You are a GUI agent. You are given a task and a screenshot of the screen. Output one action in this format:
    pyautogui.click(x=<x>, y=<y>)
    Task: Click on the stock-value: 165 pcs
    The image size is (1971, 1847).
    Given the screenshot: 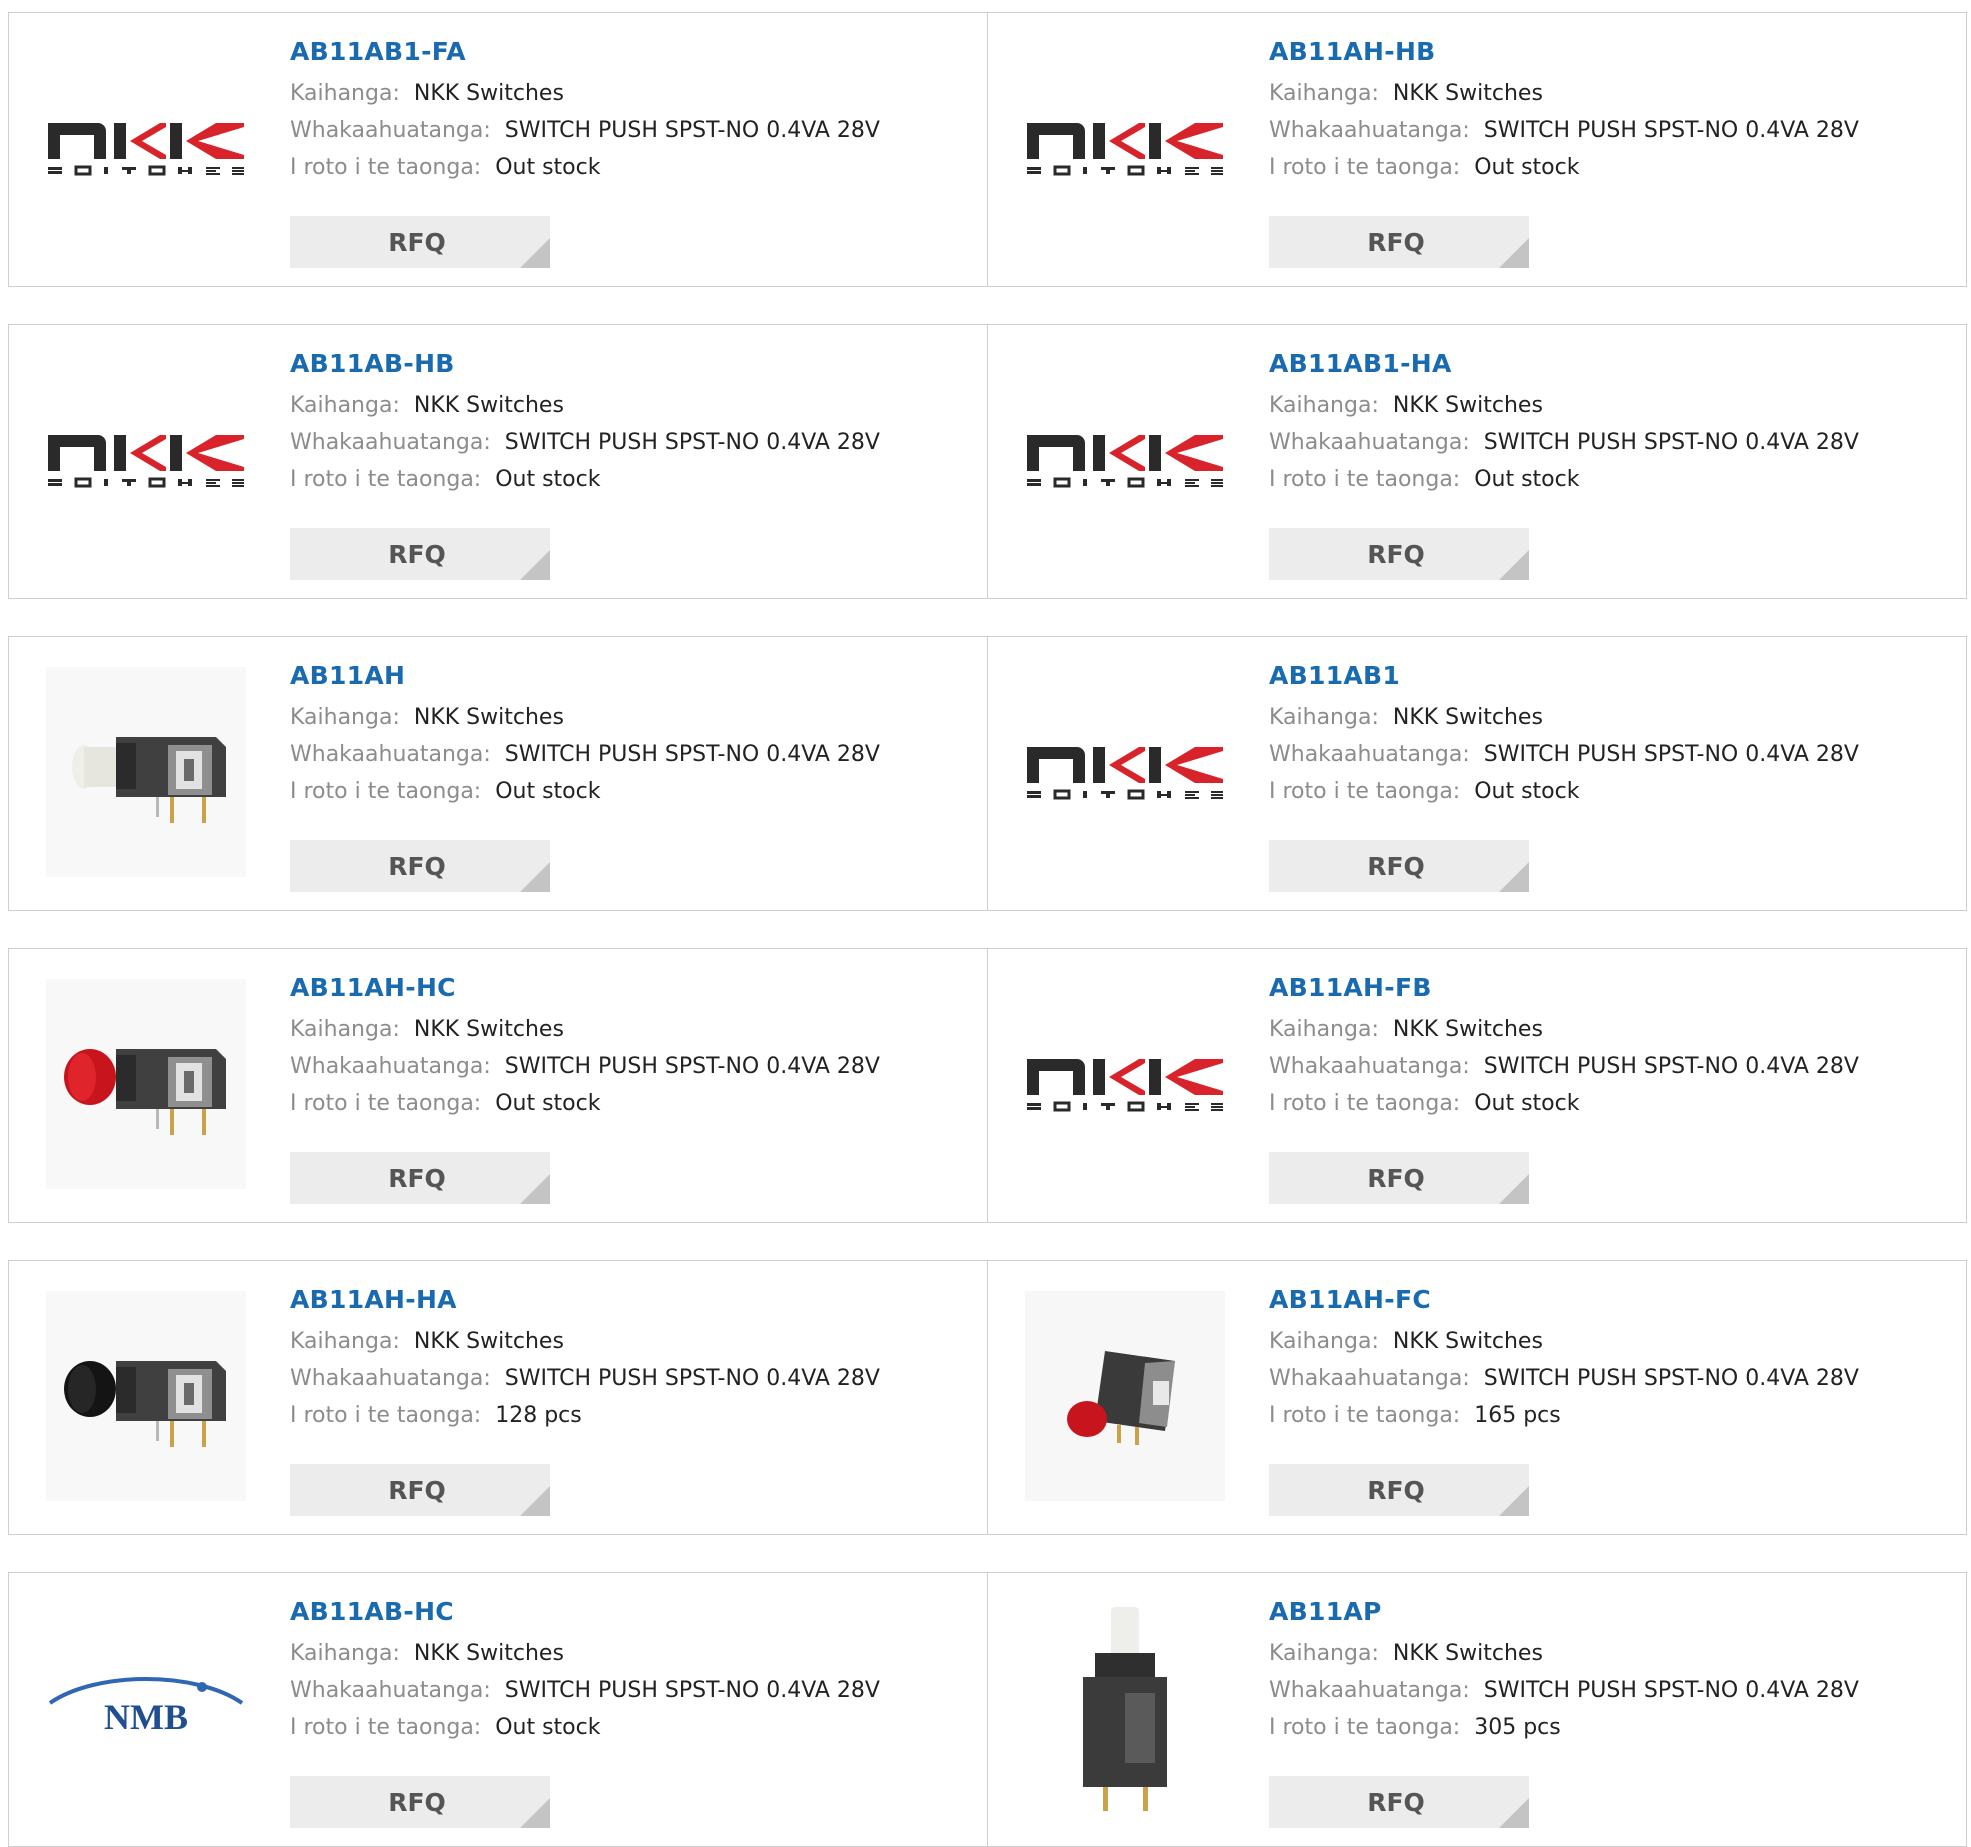 What is the action you would take?
    pyautogui.click(x=1517, y=1415)
    